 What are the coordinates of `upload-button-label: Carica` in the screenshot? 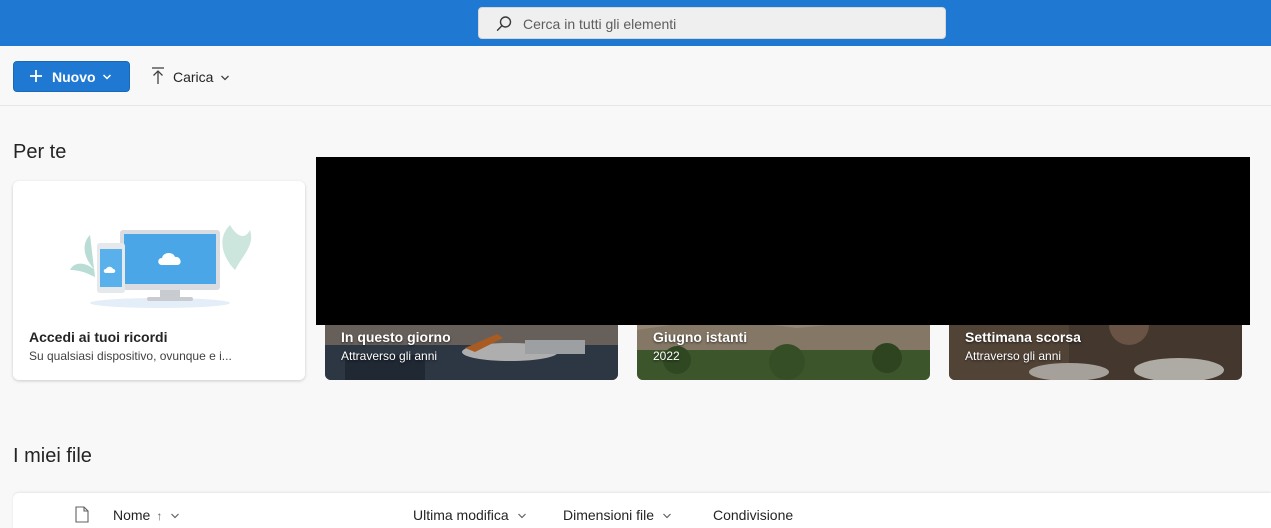 It's located at (193, 77).